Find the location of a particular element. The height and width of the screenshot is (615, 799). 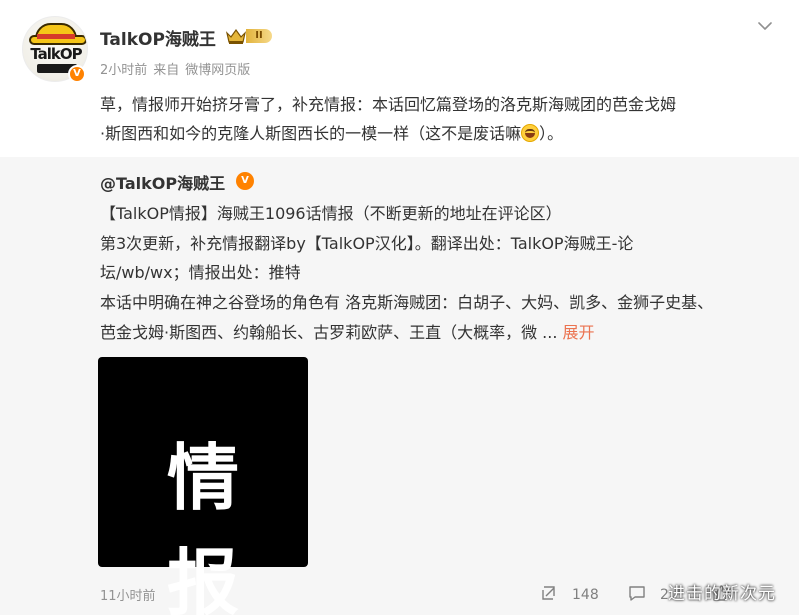

repost-button: 148 is located at coordinates (569, 593).